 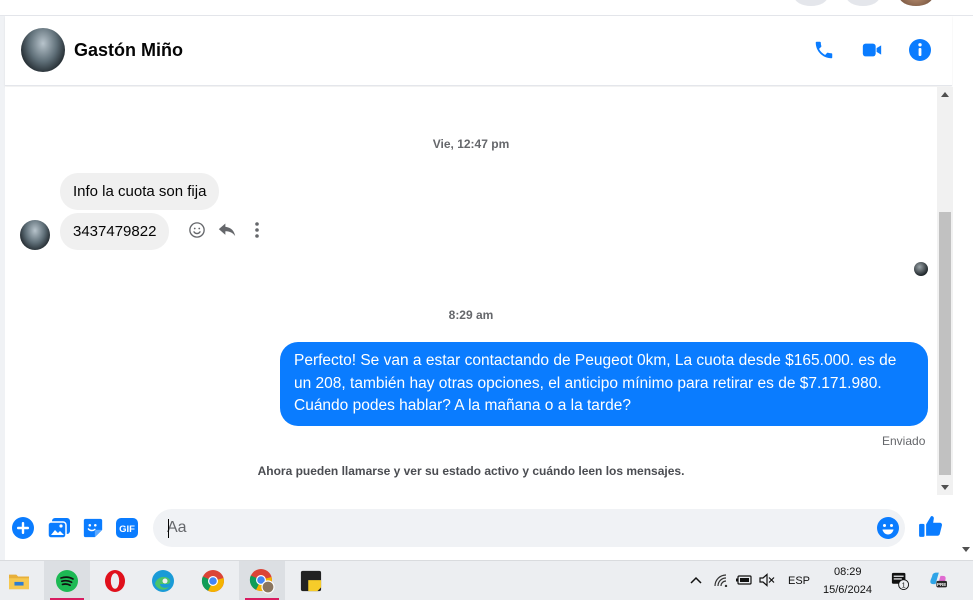 I want to click on emoji-button, so click(x=888, y=528).